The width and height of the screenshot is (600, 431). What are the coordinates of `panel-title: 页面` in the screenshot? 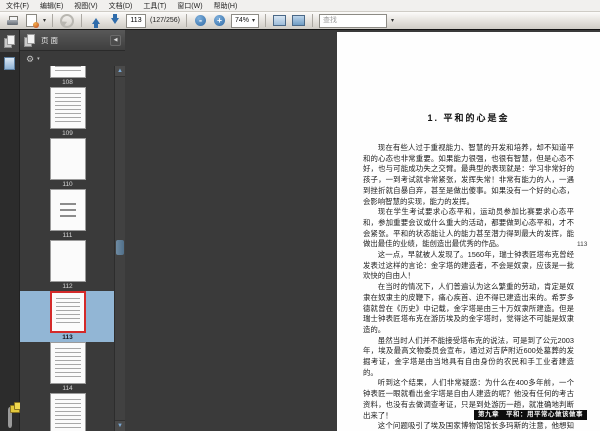 It's located at (50, 40).